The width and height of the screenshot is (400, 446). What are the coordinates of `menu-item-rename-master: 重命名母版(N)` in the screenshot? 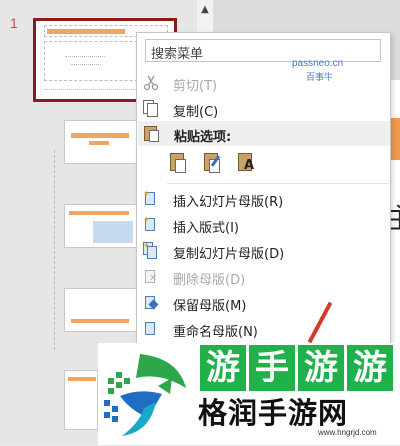 It's located at (263, 329).